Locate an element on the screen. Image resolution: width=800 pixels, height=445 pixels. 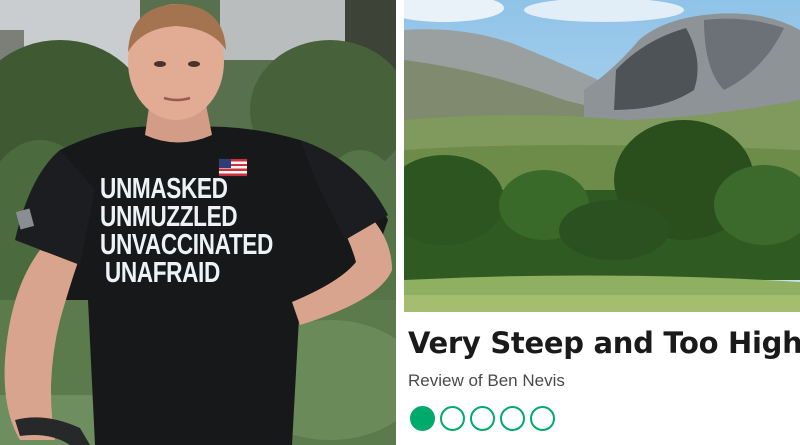
shirt-slogan: UNMASKED UNMUZZLED UNVACCINATED UNAFRAID is located at coordinates (186, 231).